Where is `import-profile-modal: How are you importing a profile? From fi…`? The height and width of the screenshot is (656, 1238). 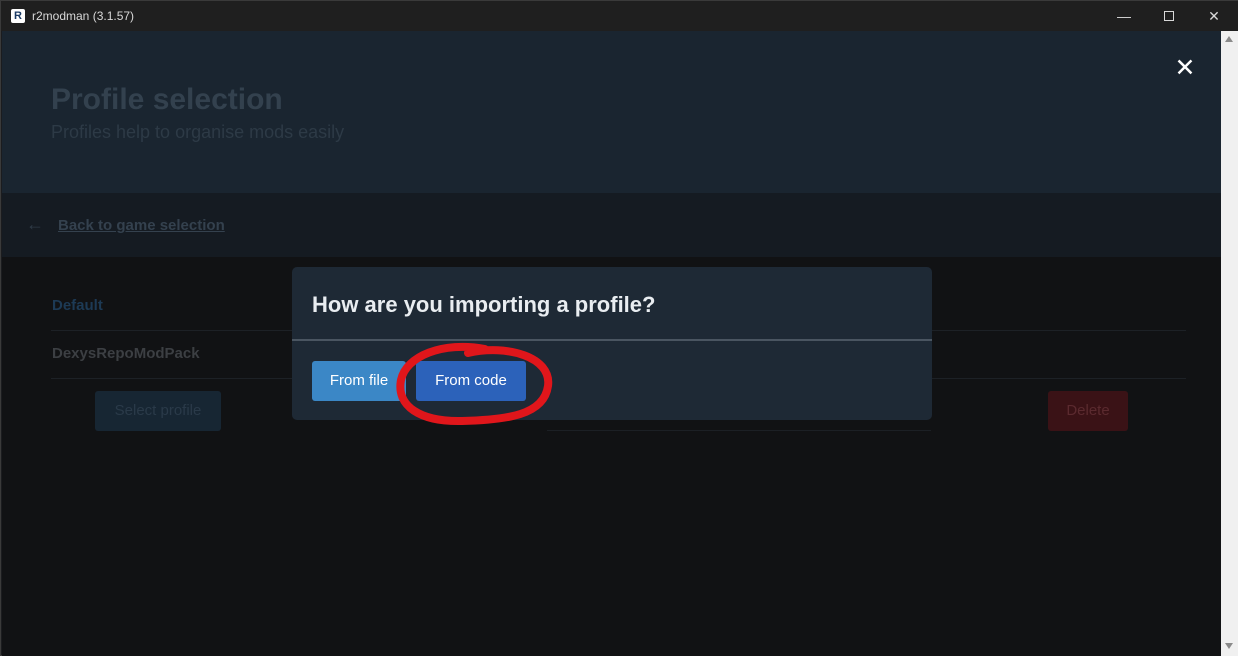
import-profile-modal: How are you importing a profile? From fi… is located at coordinates (612, 343).